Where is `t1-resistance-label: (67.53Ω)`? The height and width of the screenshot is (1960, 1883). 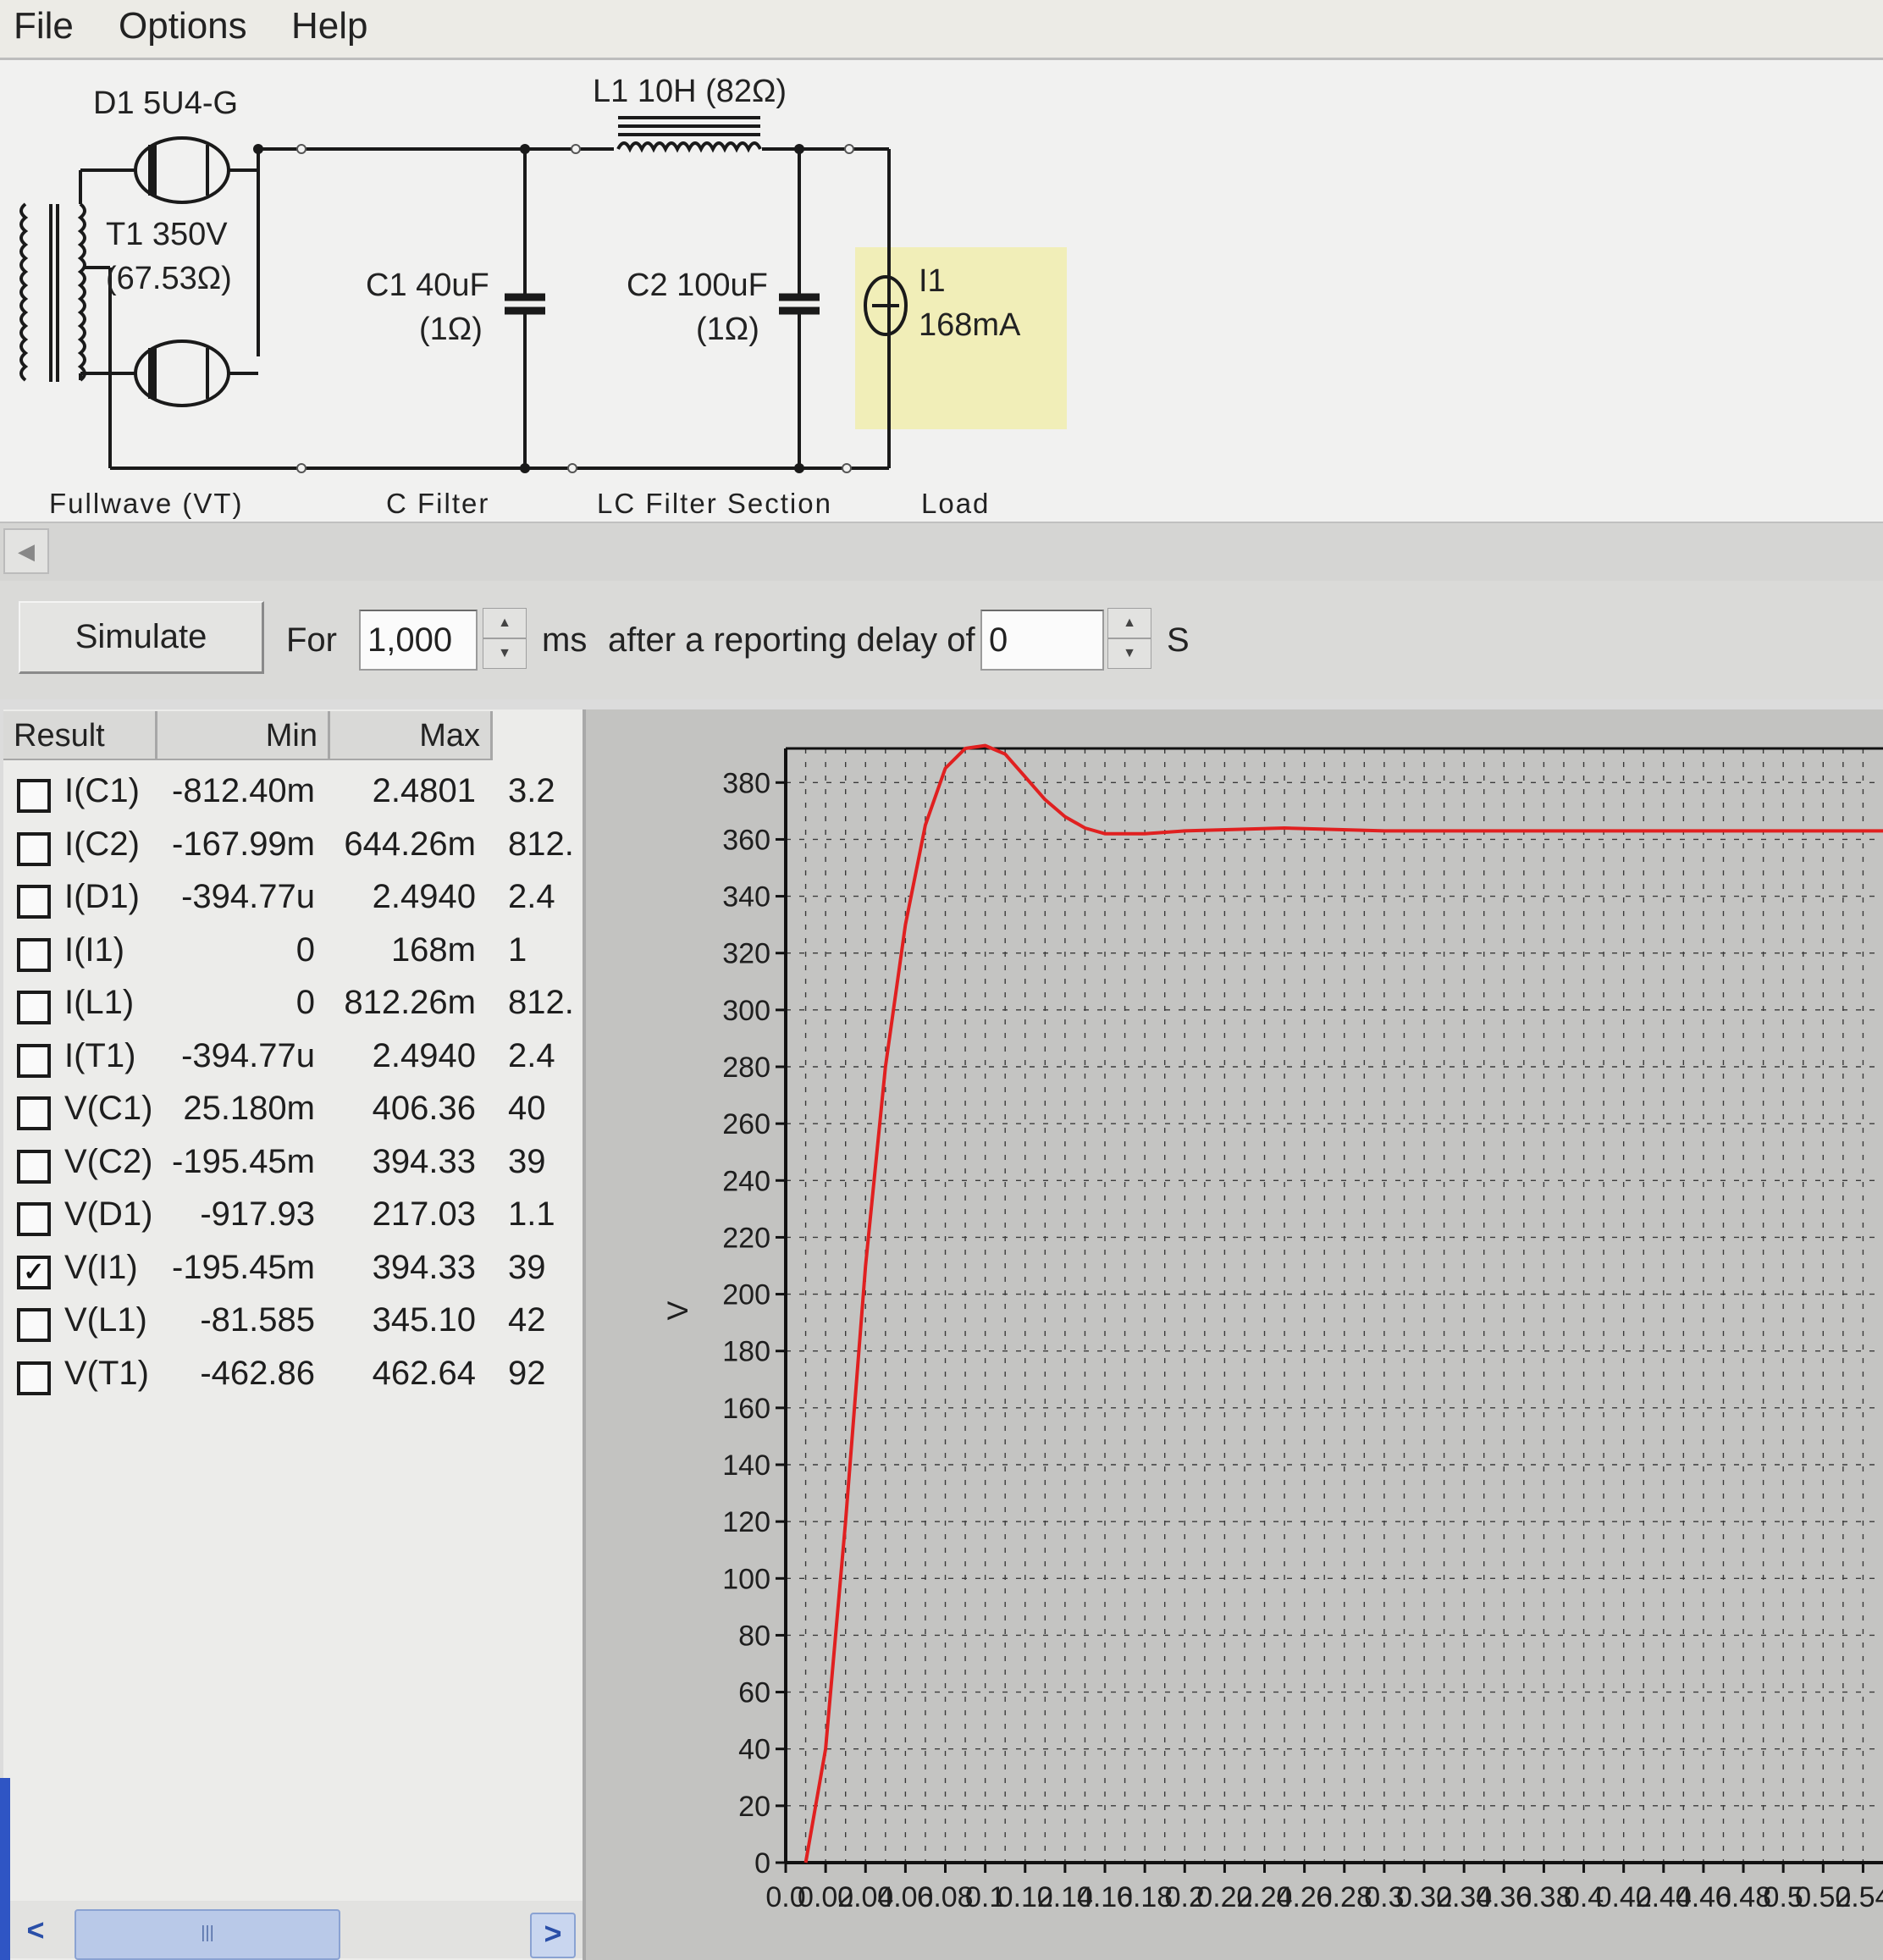
t1-resistance-label: (67.53Ω) is located at coordinates (169, 278).